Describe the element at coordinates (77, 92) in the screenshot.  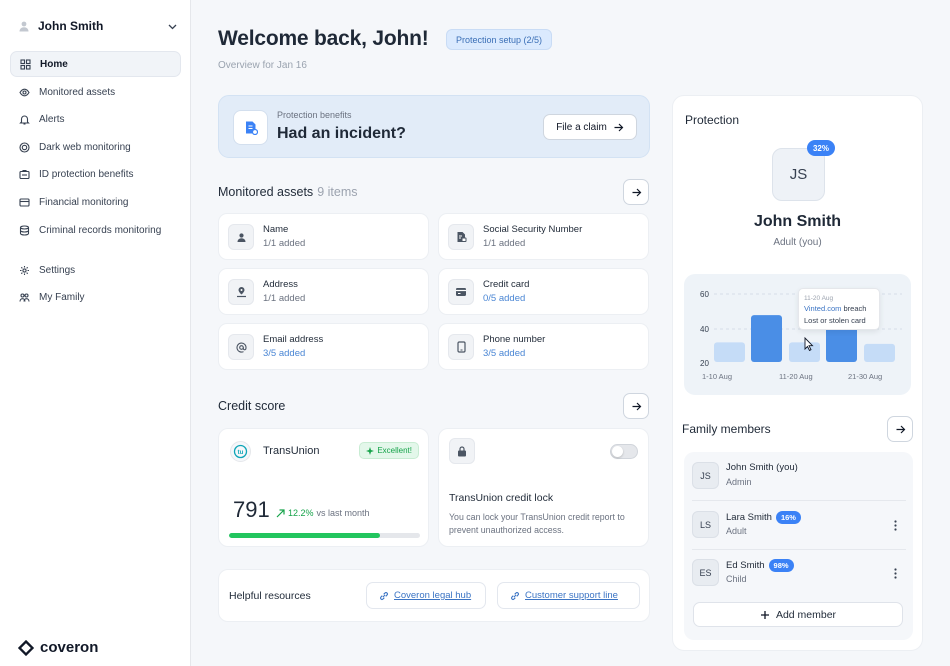
I see `sidebar-item-label: Monitored assets` at that location.